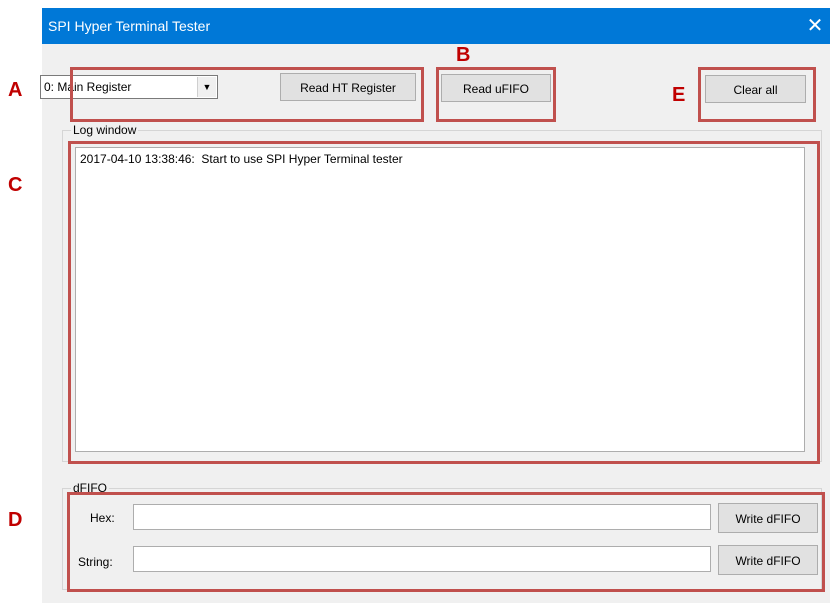 The image size is (830, 603). Describe the element at coordinates (105, 130) in the screenshot. I see `log-window-label: Log window` at that location.